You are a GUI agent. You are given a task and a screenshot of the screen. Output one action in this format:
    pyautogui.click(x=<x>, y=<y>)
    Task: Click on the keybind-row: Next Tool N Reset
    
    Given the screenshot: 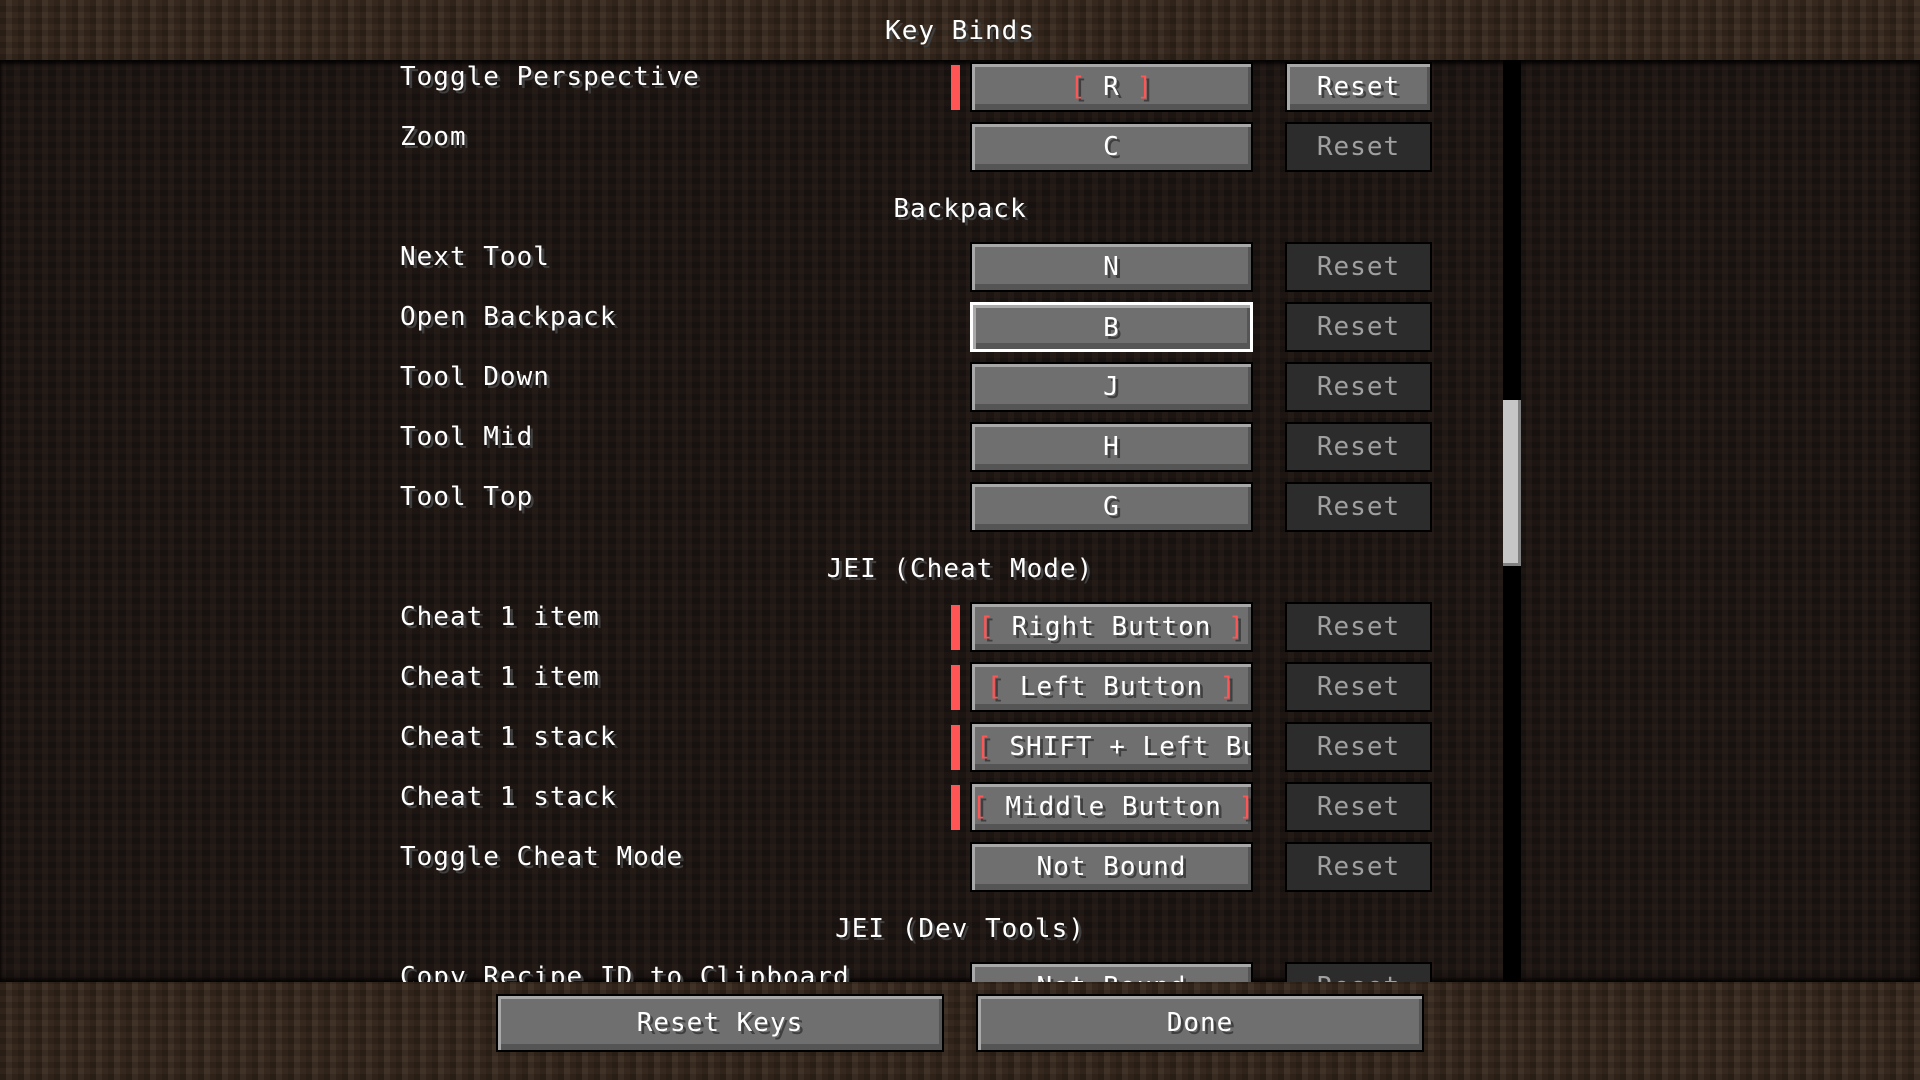 What is the action you would take?
    pyautogui.click(x=960, y=267)
    